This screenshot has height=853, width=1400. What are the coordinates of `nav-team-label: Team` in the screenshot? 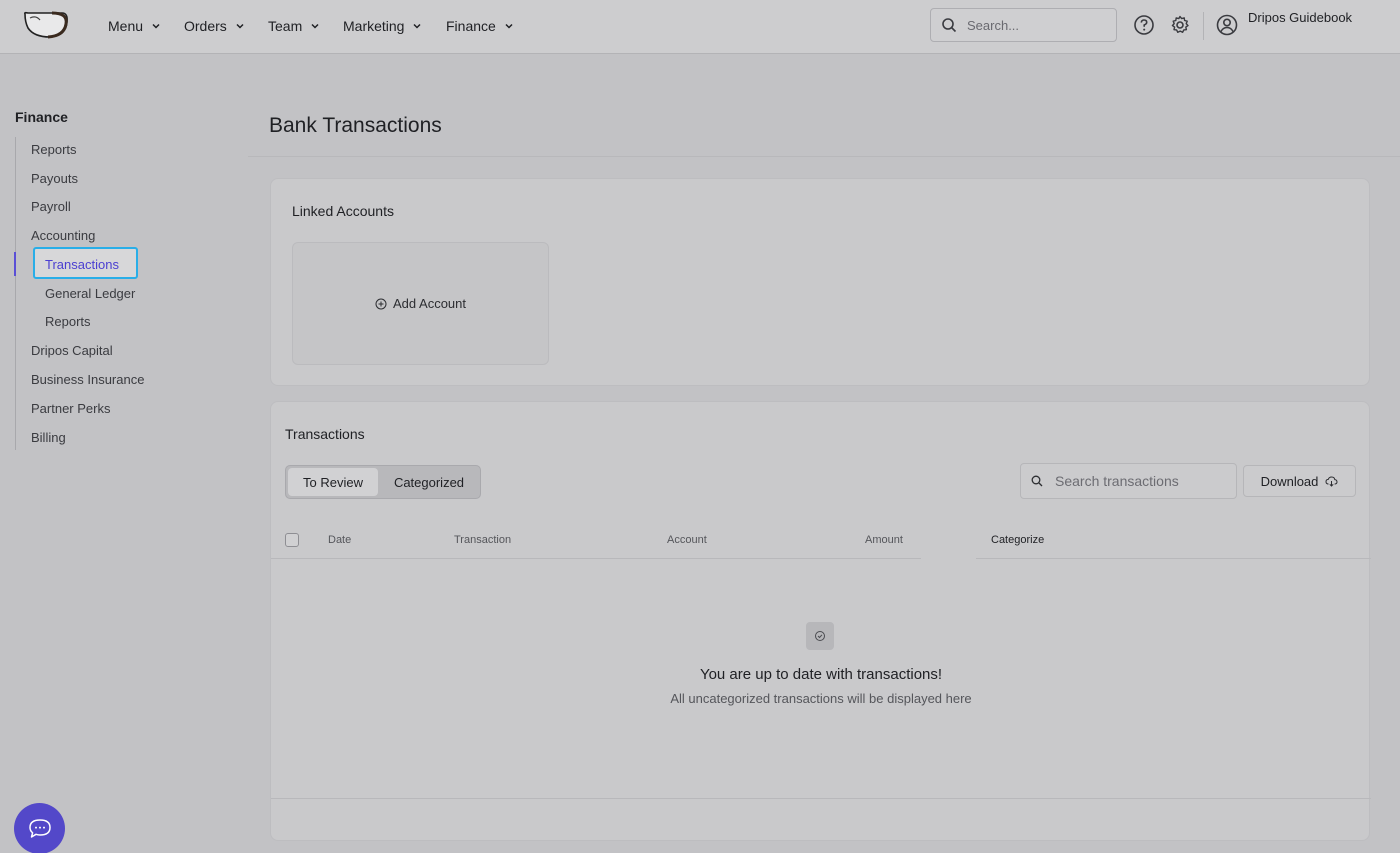 It's located at (285, 26).